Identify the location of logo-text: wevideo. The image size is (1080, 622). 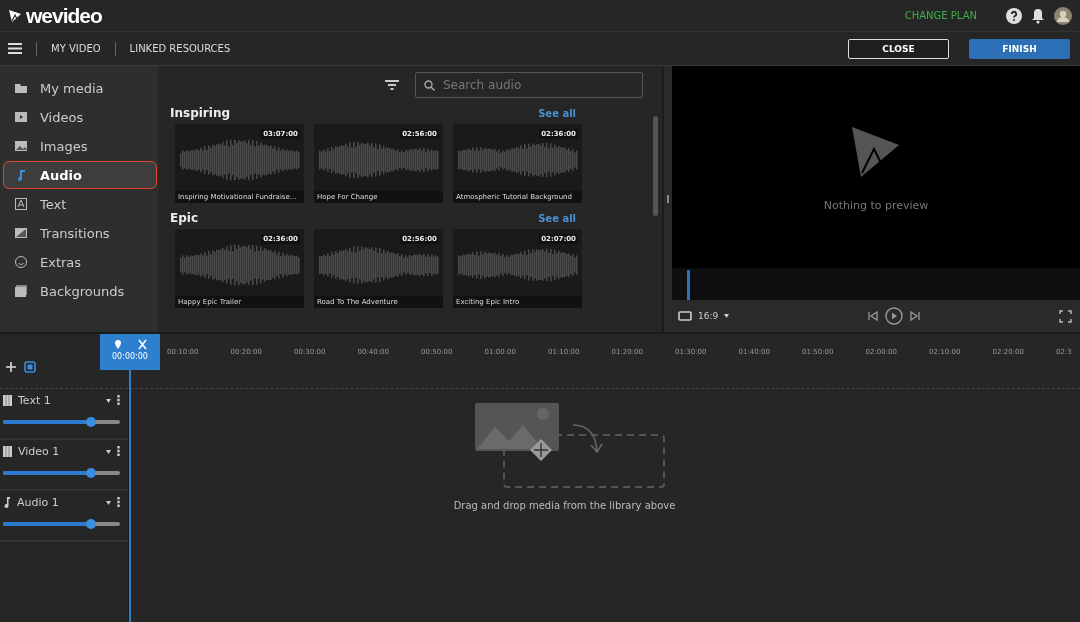
(64, 15).